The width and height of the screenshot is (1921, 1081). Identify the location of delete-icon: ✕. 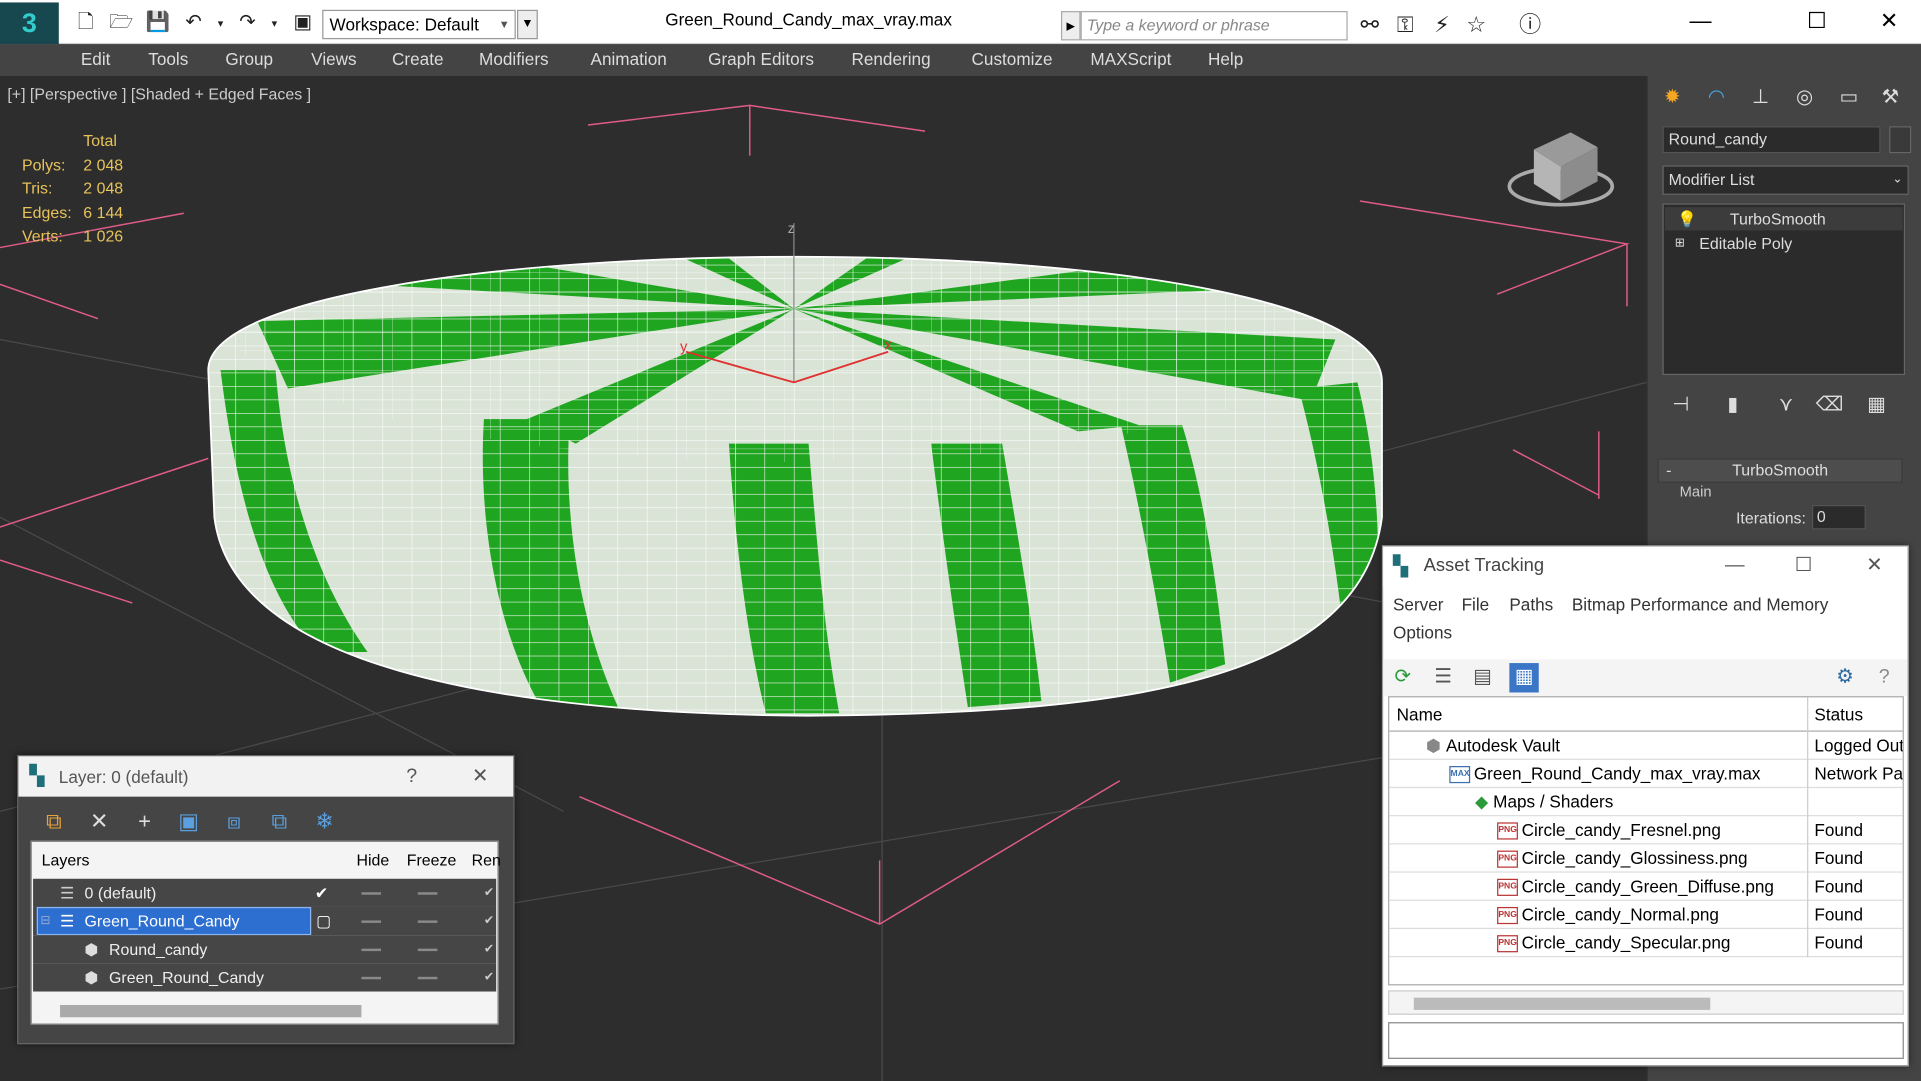
(99, 820).